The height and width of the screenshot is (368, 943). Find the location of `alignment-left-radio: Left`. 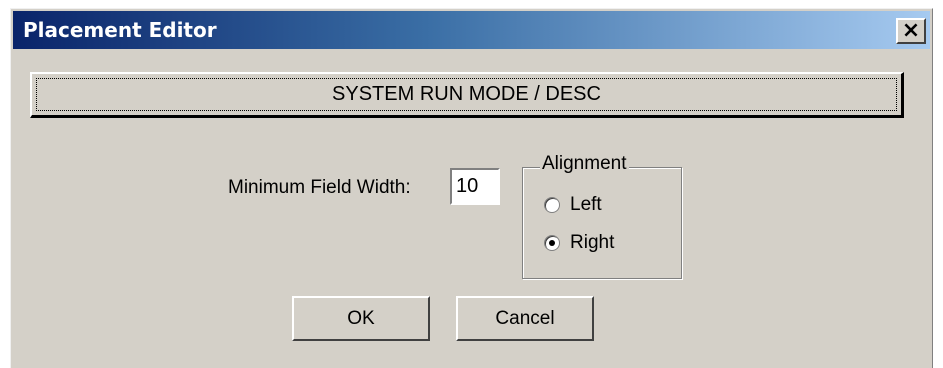

alignment-left-radio: Left is located at coordinates (573, 205).